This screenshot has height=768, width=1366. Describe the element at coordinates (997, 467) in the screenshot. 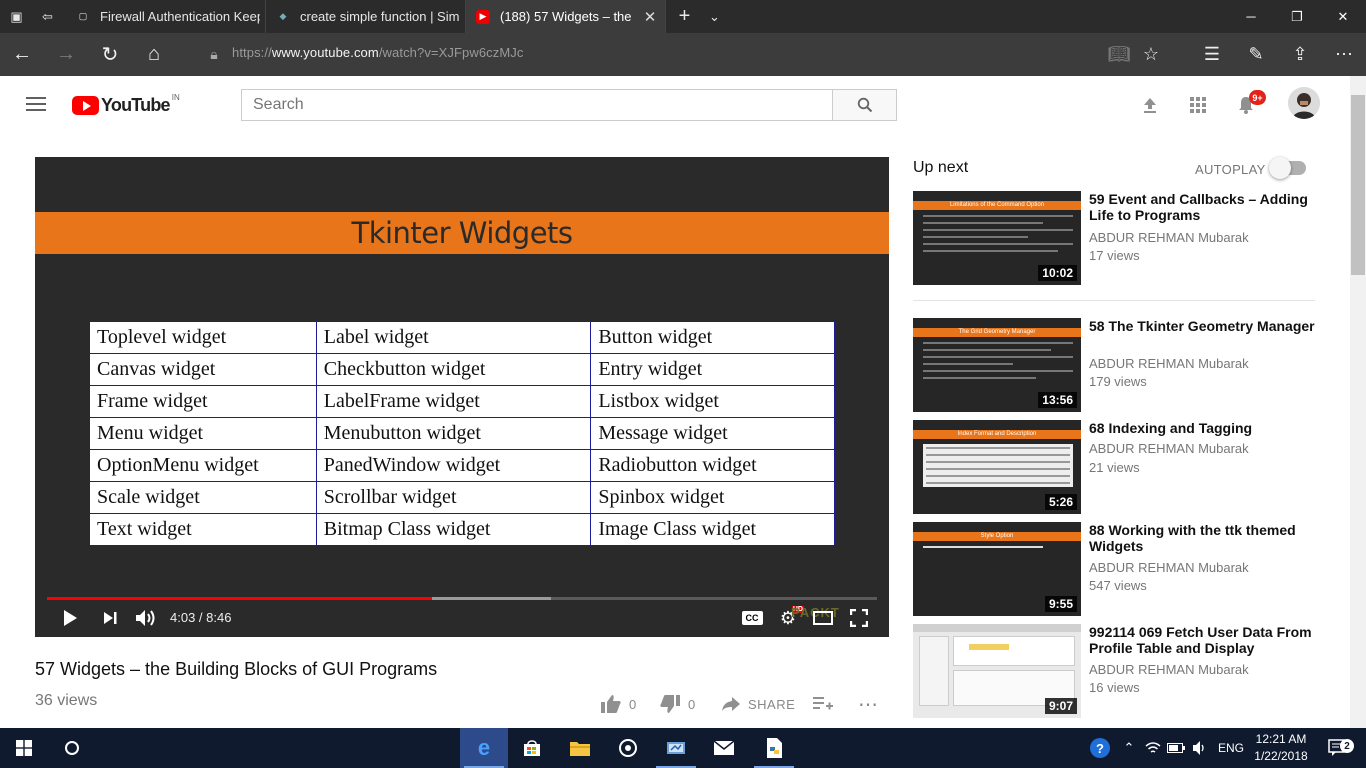

I see `video-thumbnail: Index Format and Description 5:26` at that location.